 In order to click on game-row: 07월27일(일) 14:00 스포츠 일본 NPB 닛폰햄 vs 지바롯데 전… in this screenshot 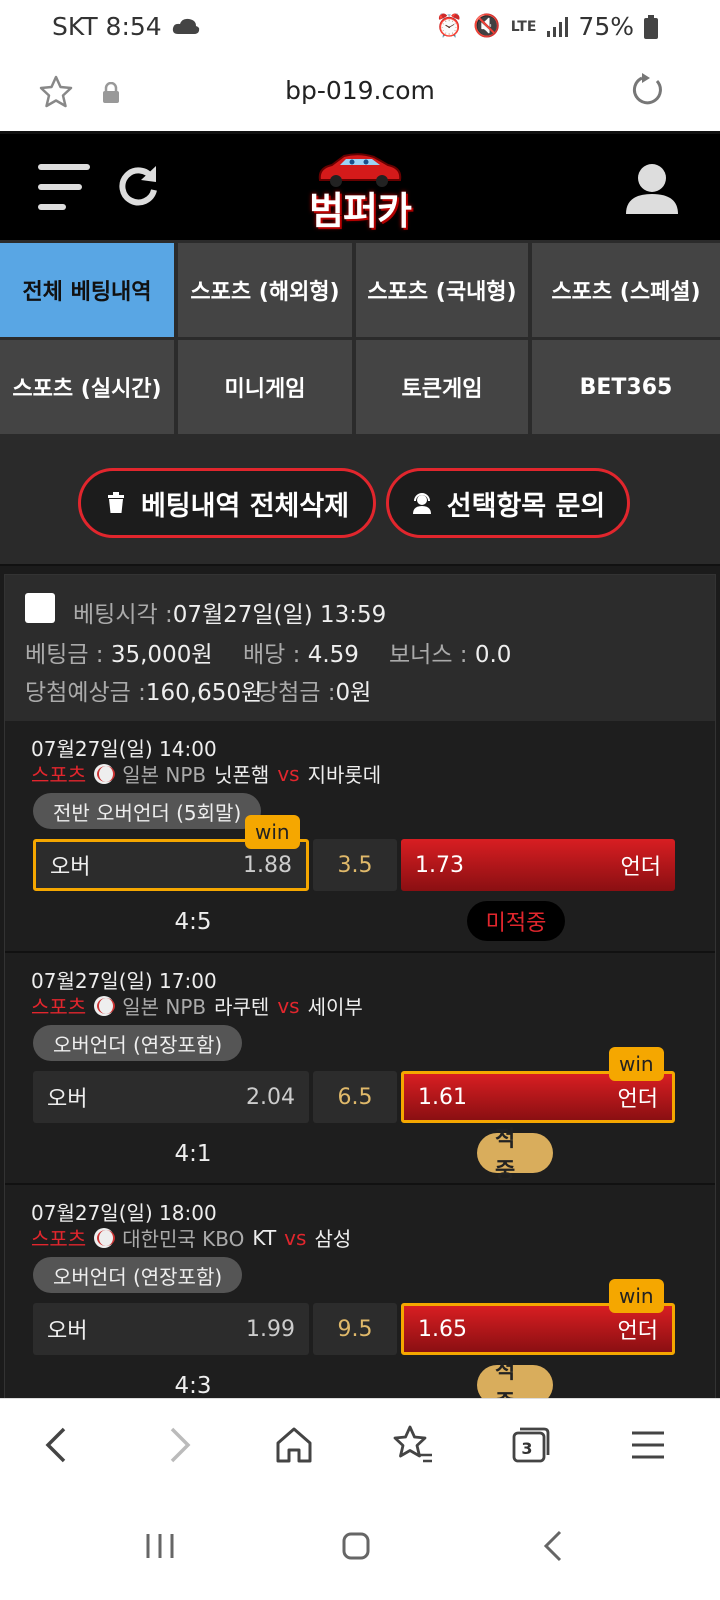, I will do `click(360, 837)`.